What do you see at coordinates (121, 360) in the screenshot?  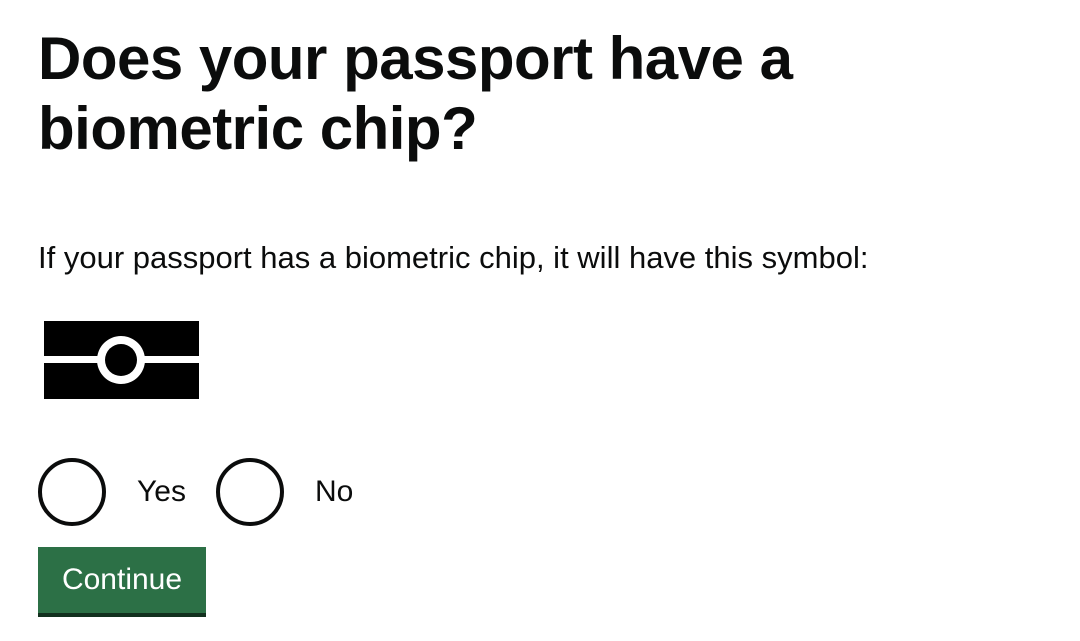 I see `biometric-chip-icon` at bounding box center [121, 360].